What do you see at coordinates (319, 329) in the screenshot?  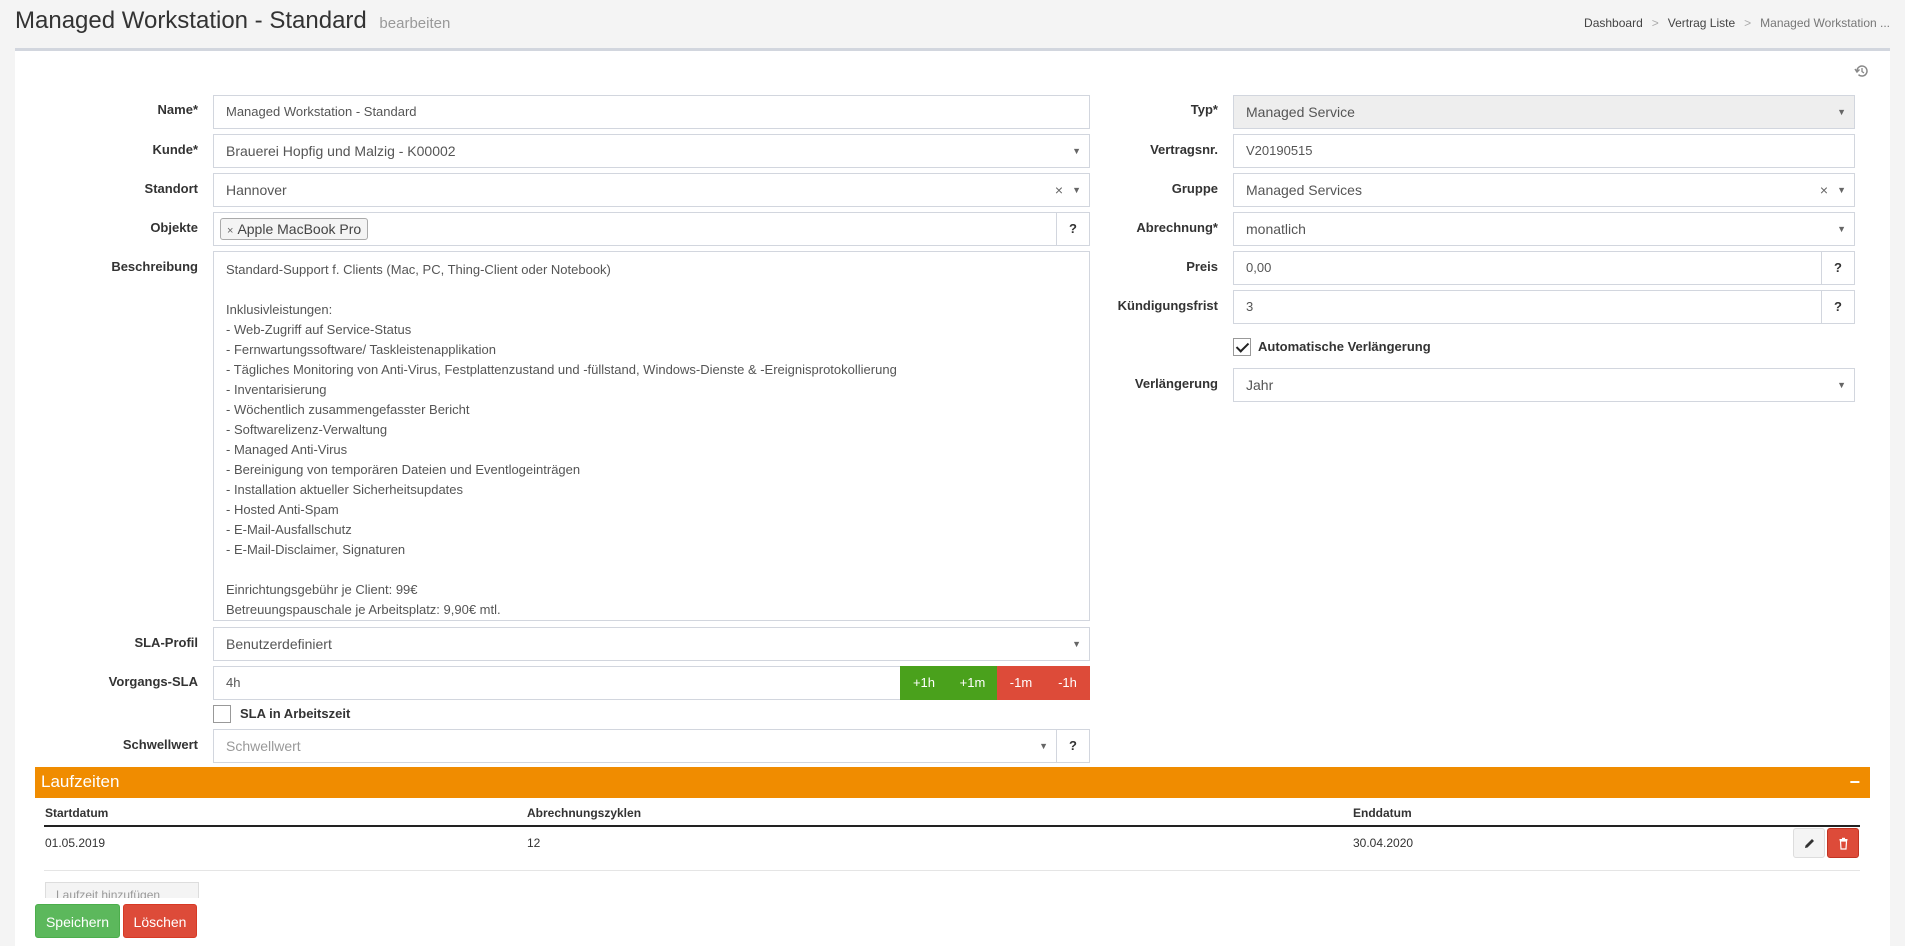 I see `beschreibung-line: - Web-Zugriff auf Service-Status` at bounding box center [319, 329].